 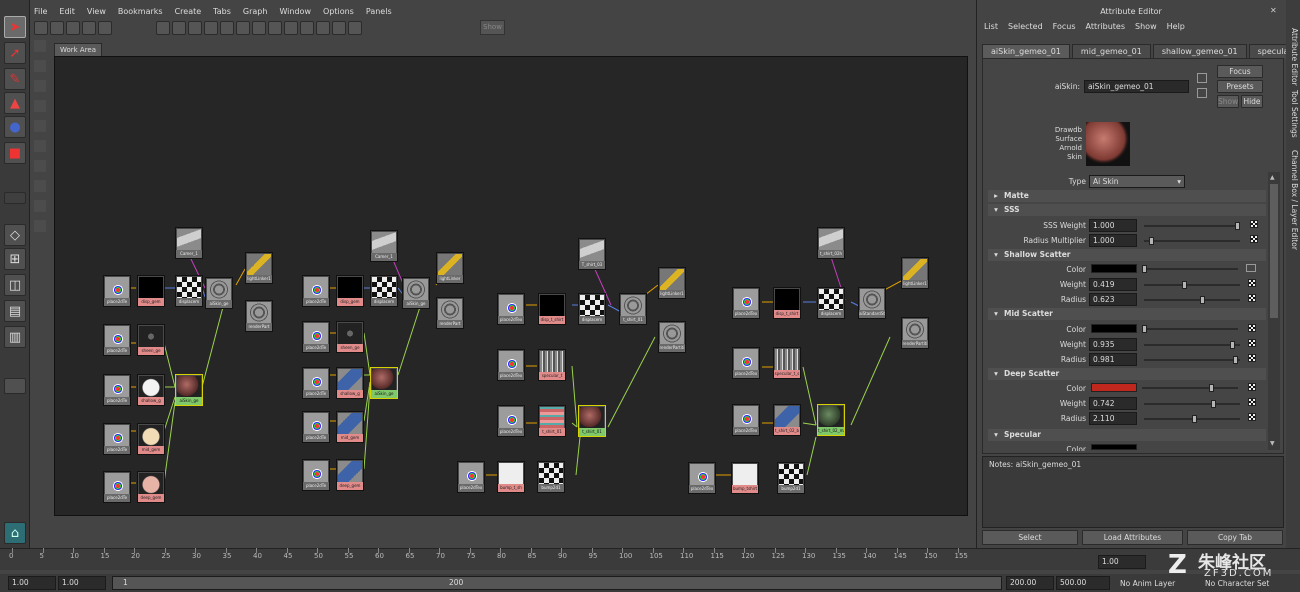 What do you see at coordinates (1030, 583) in the screenshot?
I see `playback-end-field: 200.00` at bounding box center [1030, 583].